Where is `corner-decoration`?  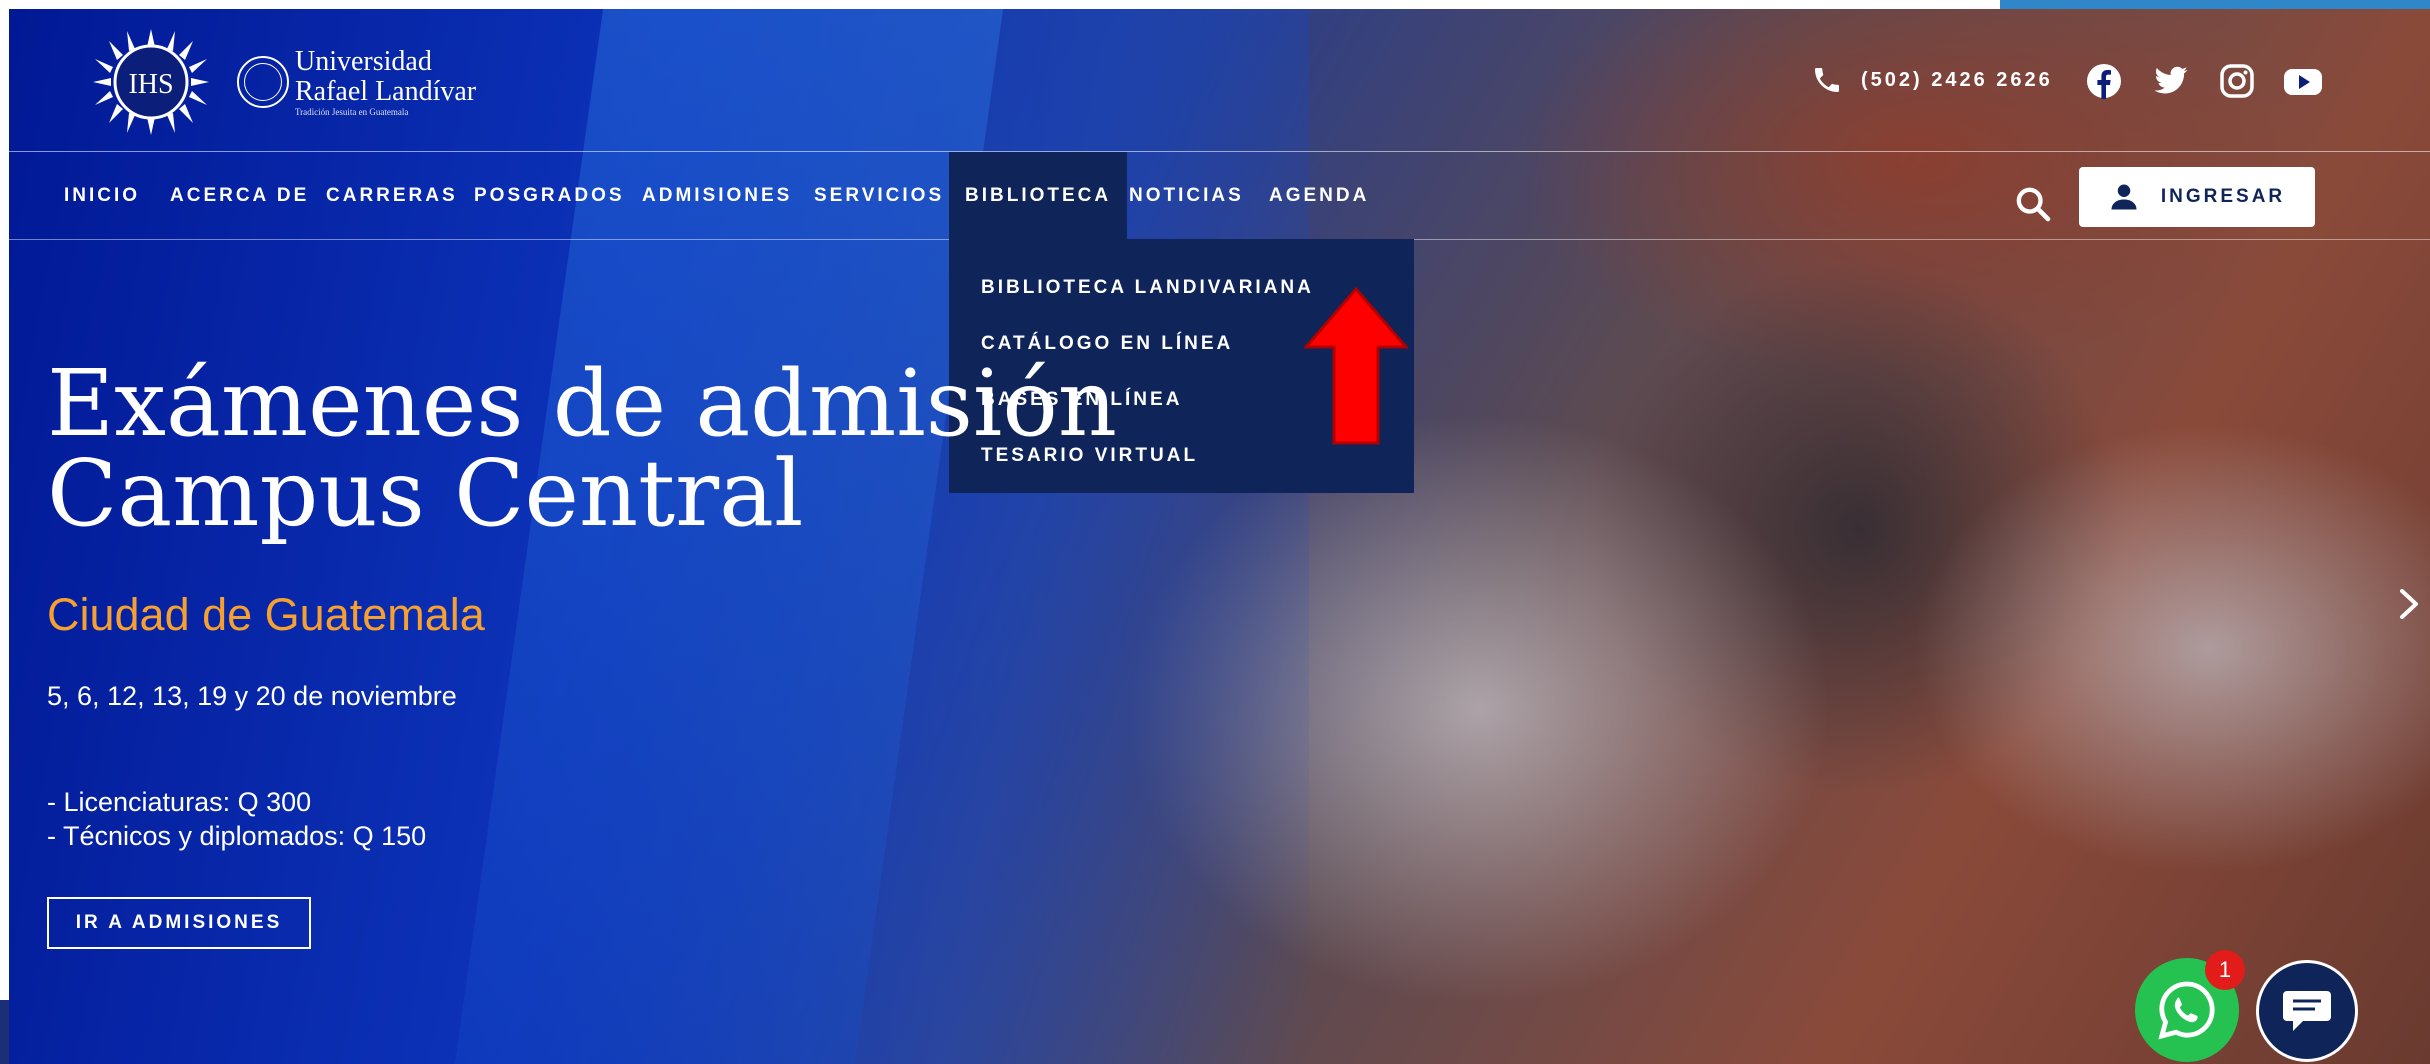
corner-decoration is located at coordinates (2215, 4).